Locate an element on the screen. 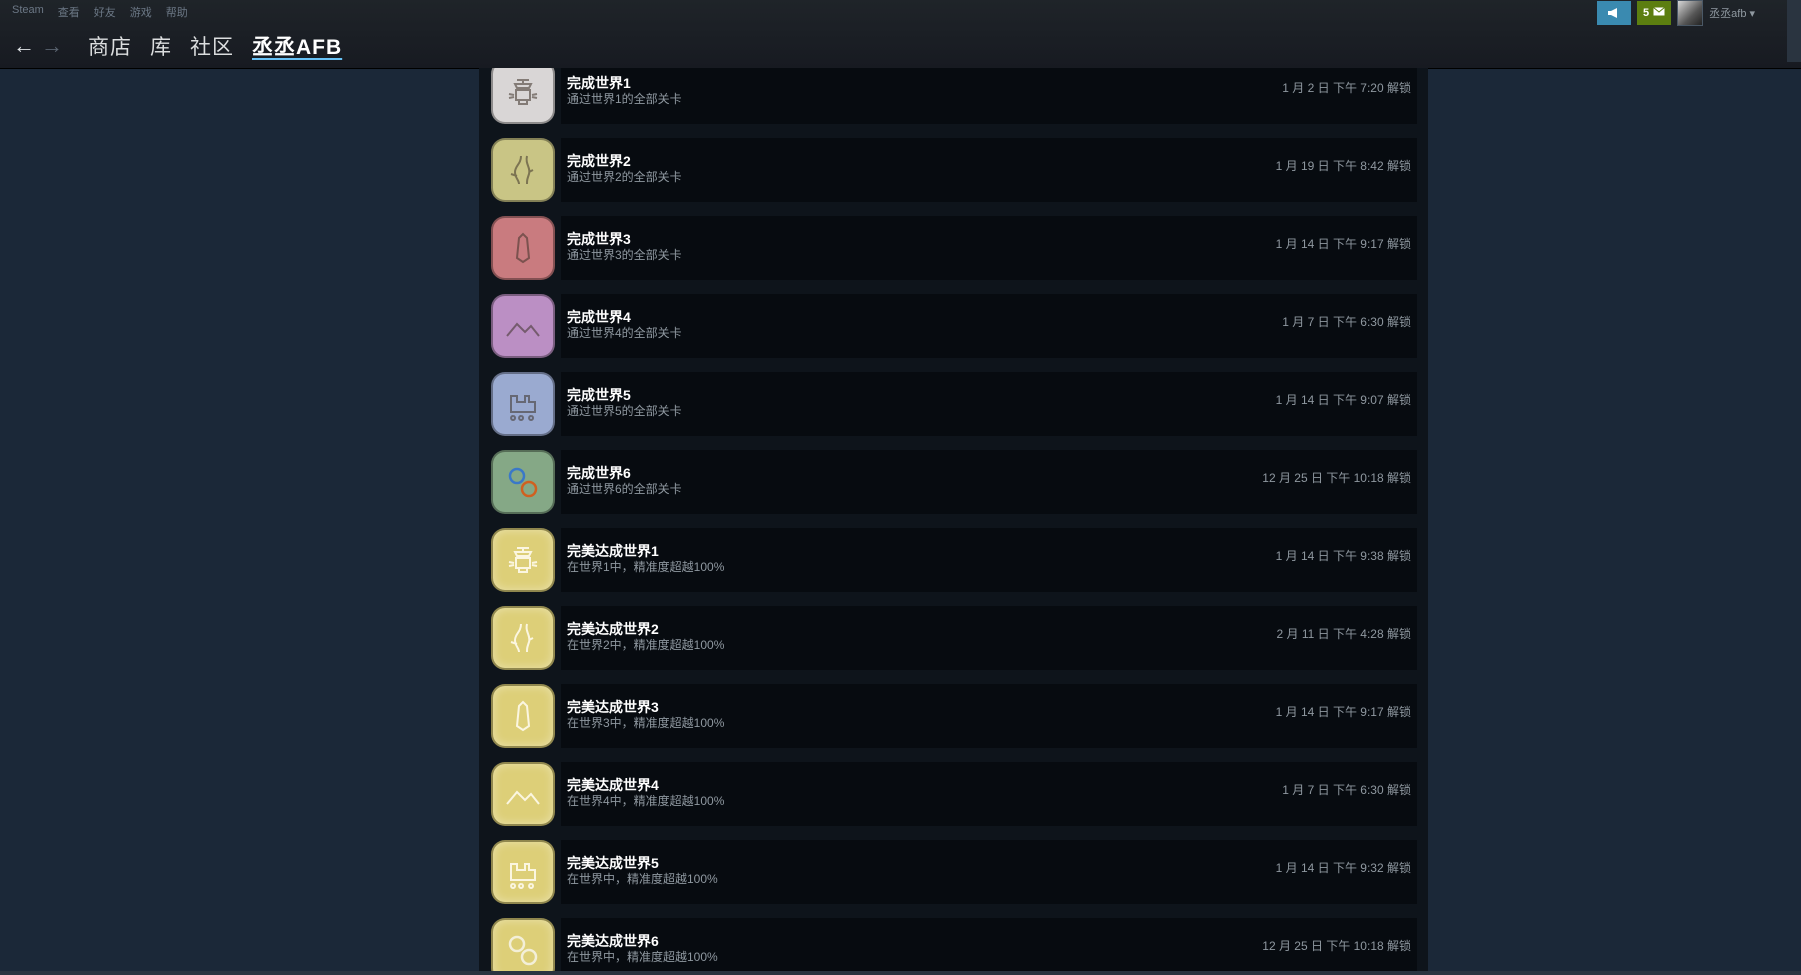 This screenshot has height=975, width=1801. achievement-description: 在世界1中，精准度超越100% is located at coordinates (646, 567).